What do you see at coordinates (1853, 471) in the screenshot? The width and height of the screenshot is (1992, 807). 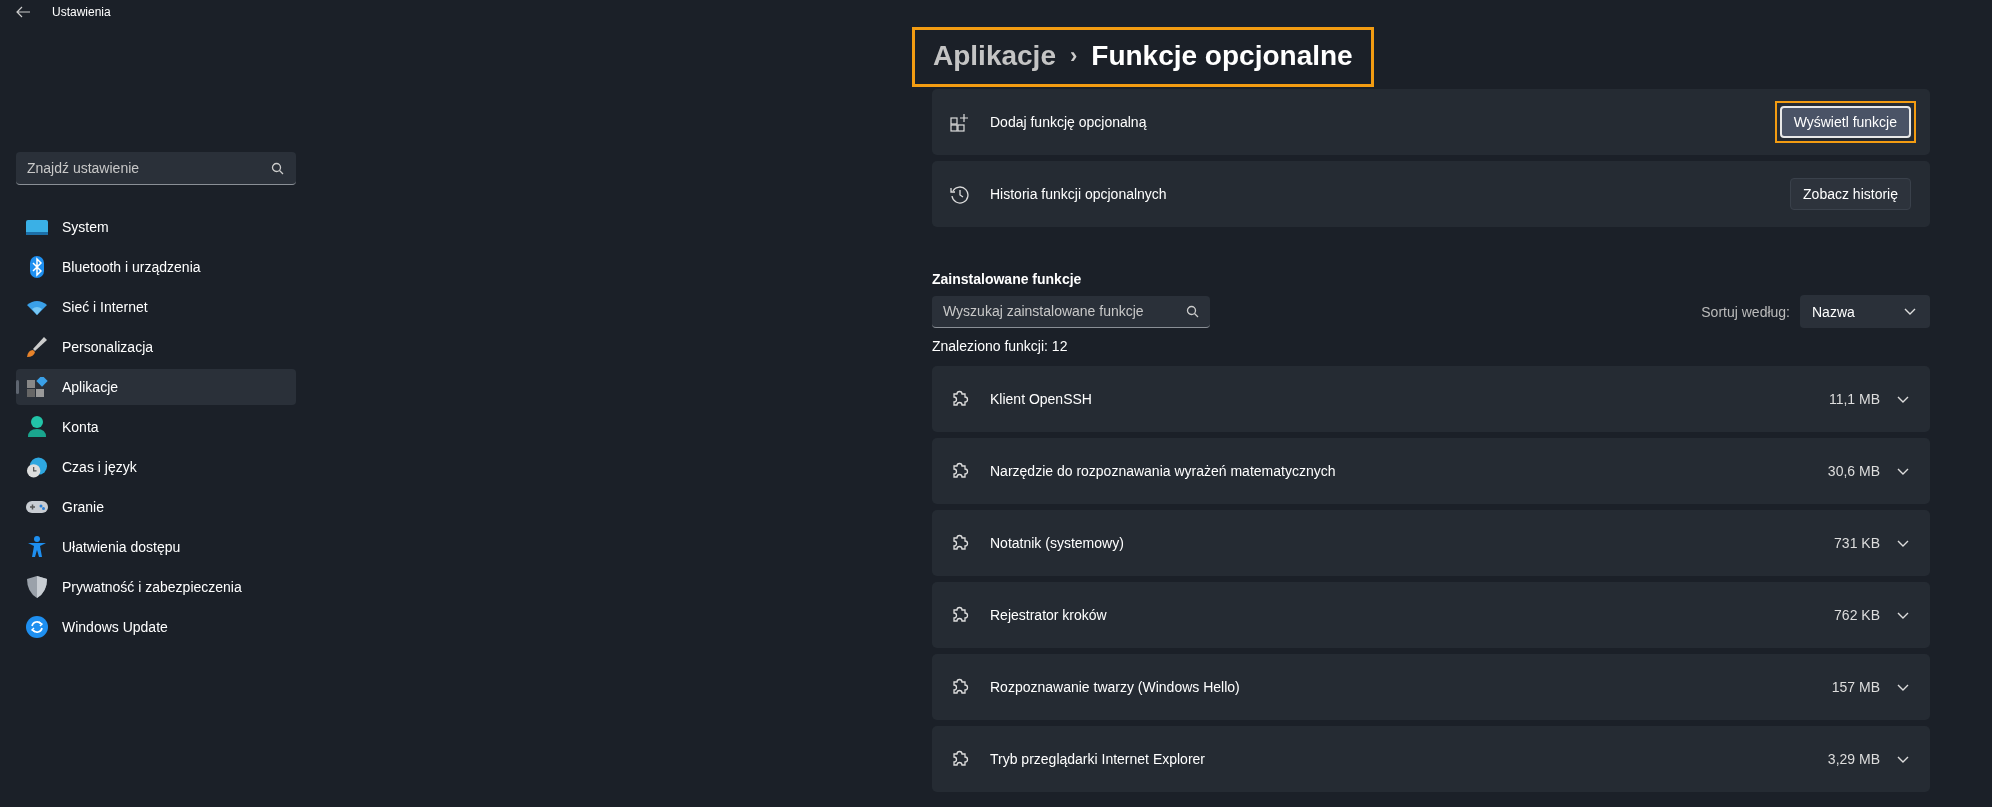 I see `feature-size: 30,6 MB` at bounding box center [1853, 471].